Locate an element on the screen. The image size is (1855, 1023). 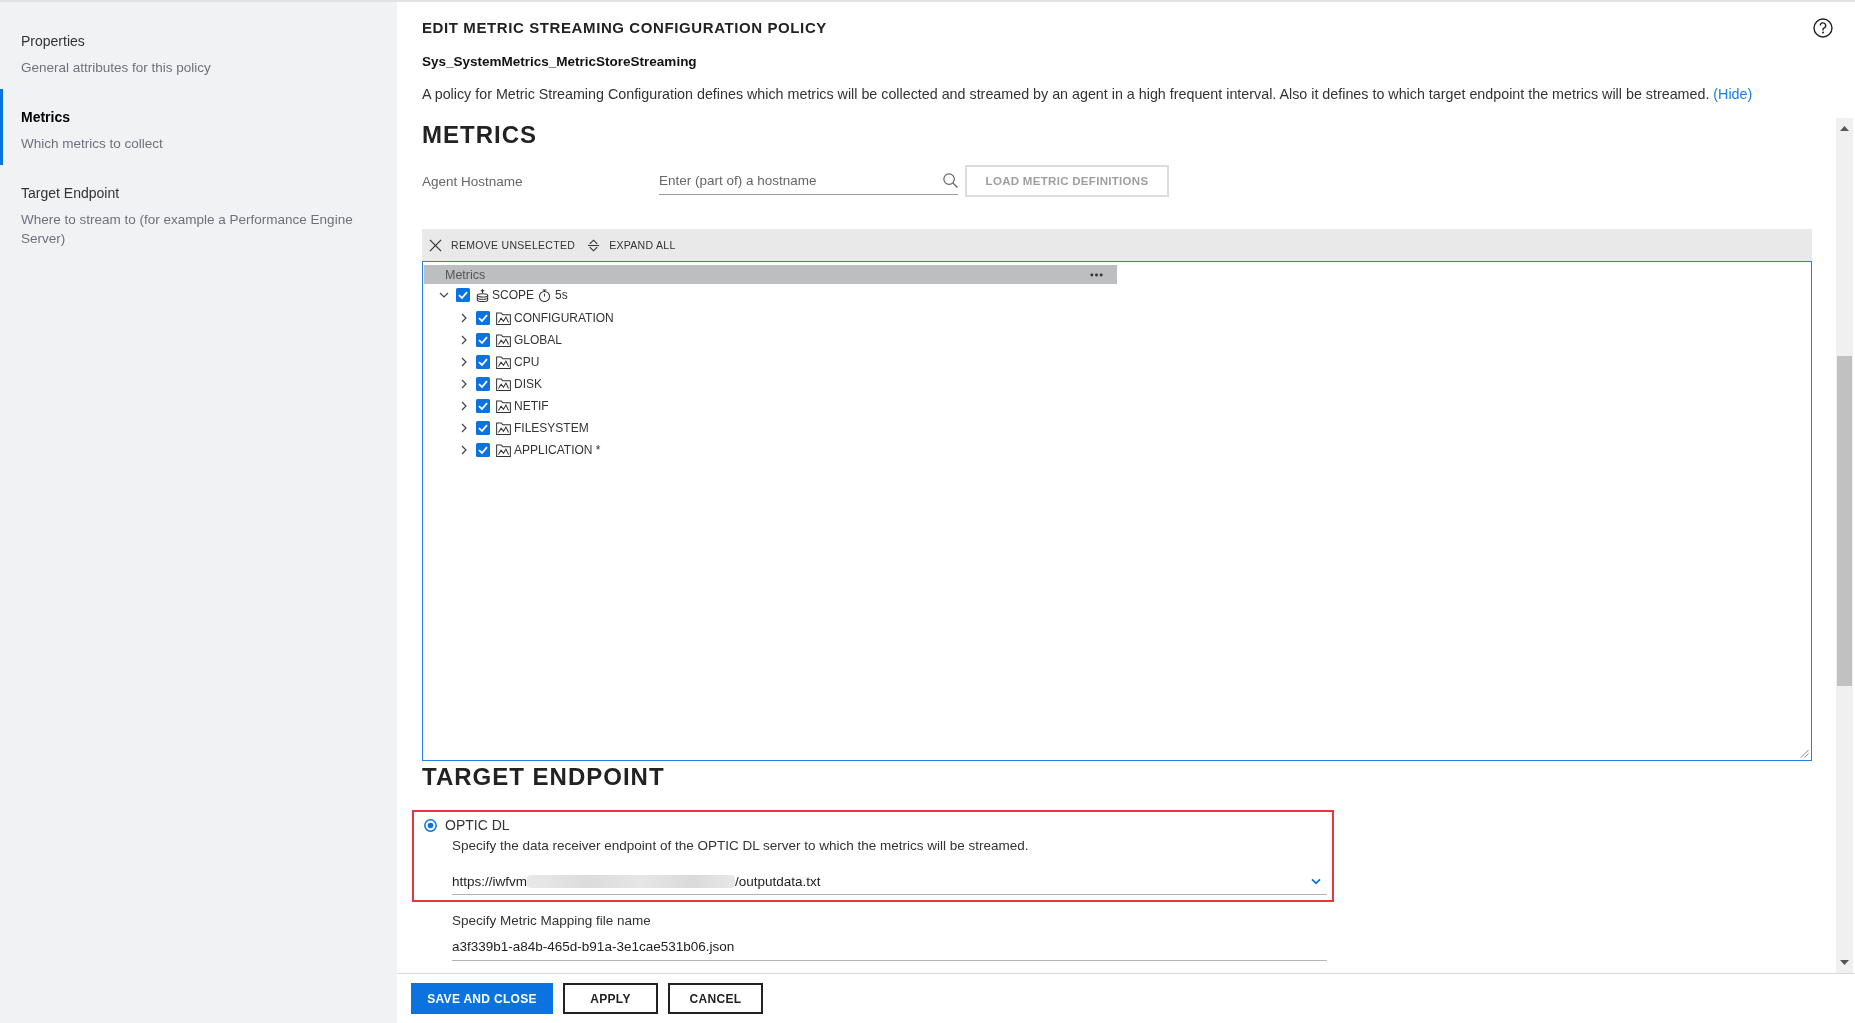
endpoint-description: Specify the data receiver endpoint of the OPTIC DL server to which the metrics will be streamed. is located at coordinates (740, 846).